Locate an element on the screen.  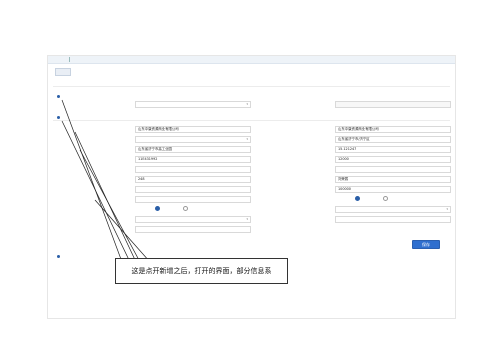
text-field: 山东省济宁市高工业园 is located at coordinates (193, 149).